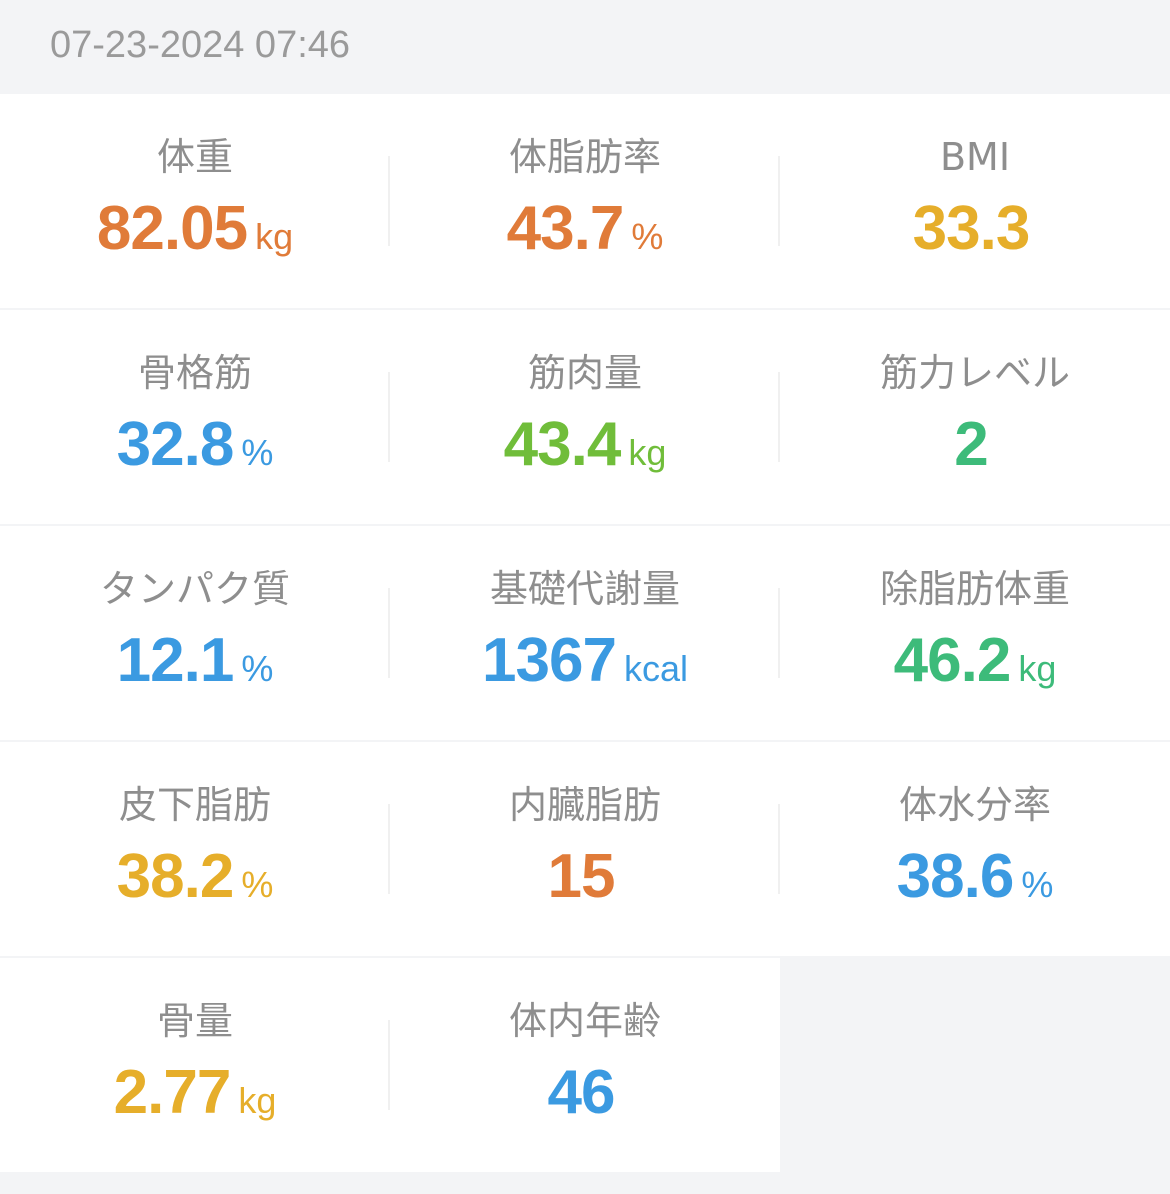 The height and width of the screenshot is (1194, 1170). What do you see at coordinates (549, 660) in the screenshot?
I see `metric-number: 1367` at bounding box center [549, 660].